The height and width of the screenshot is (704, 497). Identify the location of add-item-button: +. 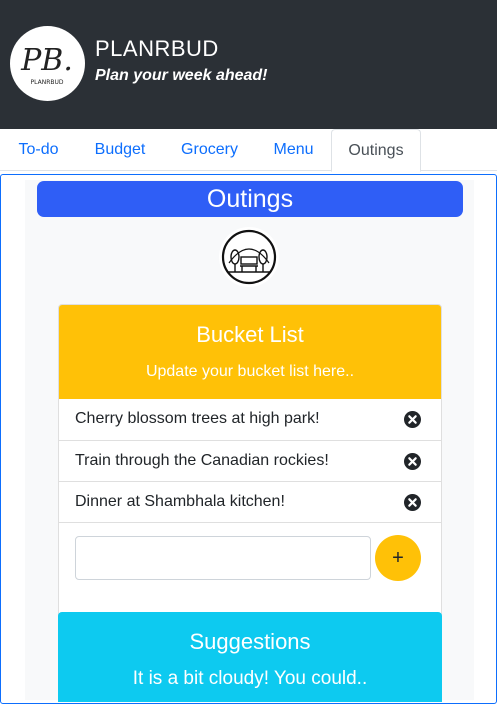
(398, 558).